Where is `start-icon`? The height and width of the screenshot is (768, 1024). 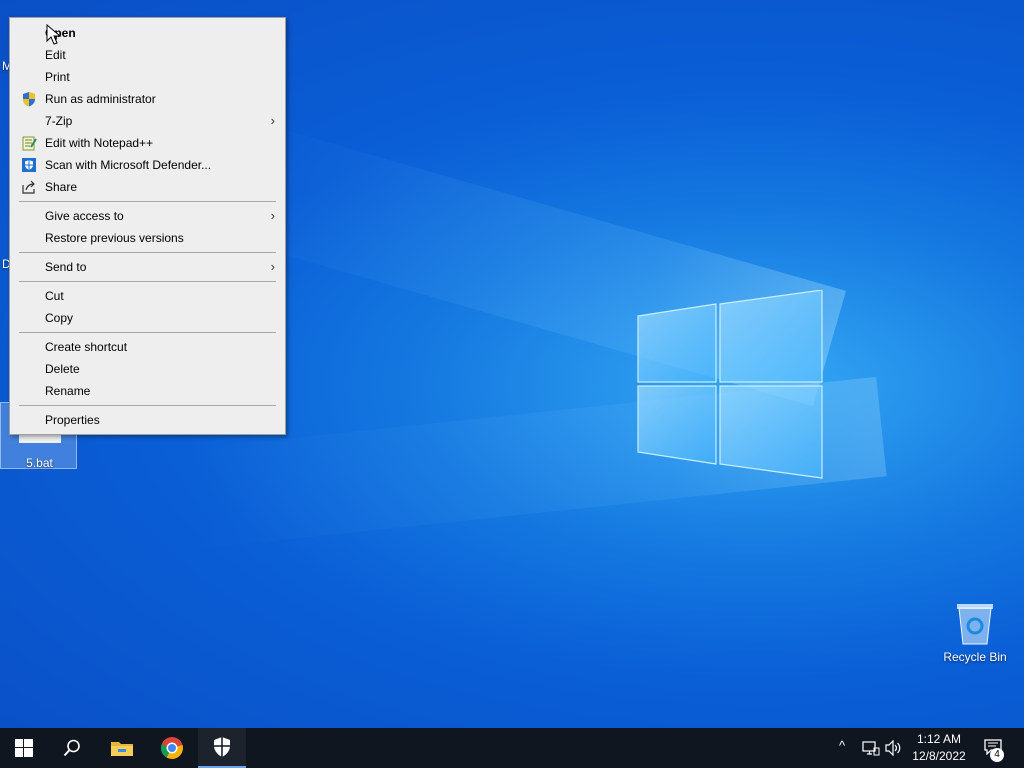
start-icon is located at coordinates (24, 748).